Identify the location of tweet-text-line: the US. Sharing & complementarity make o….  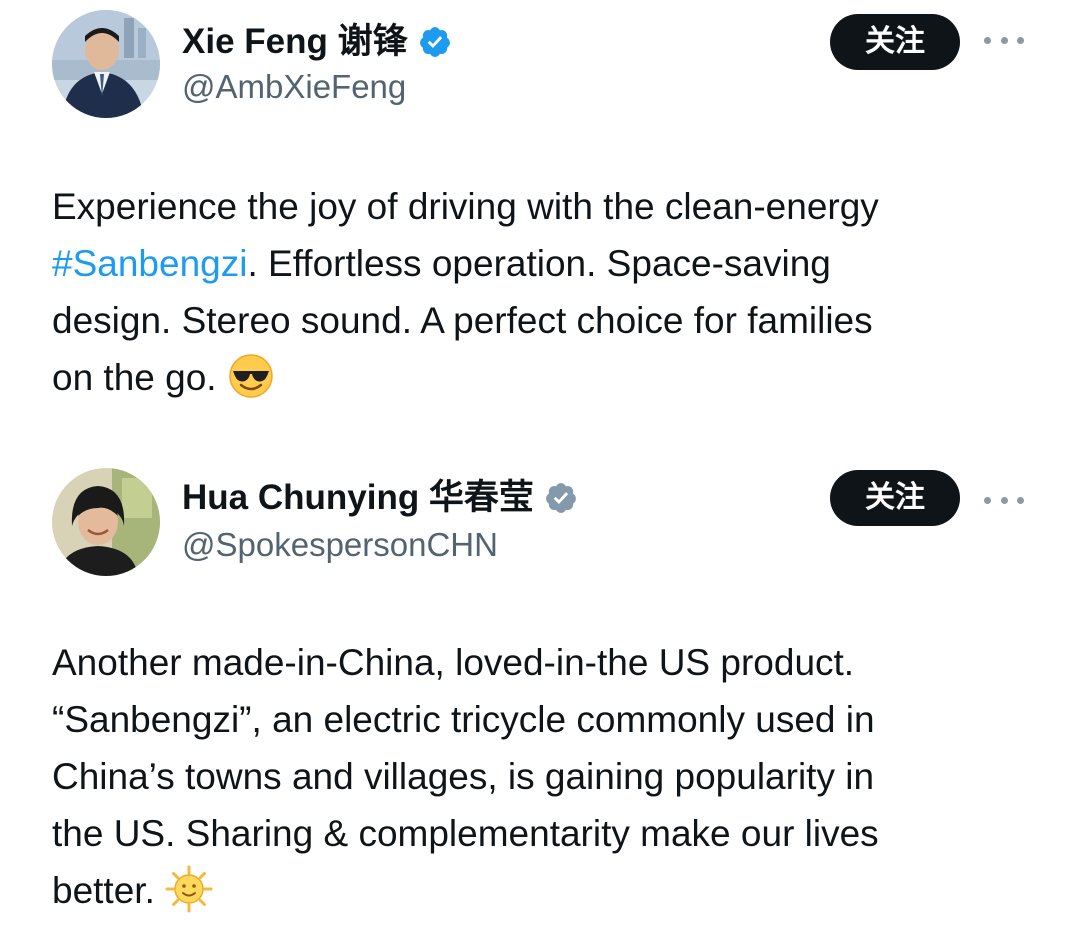
(465, 833).